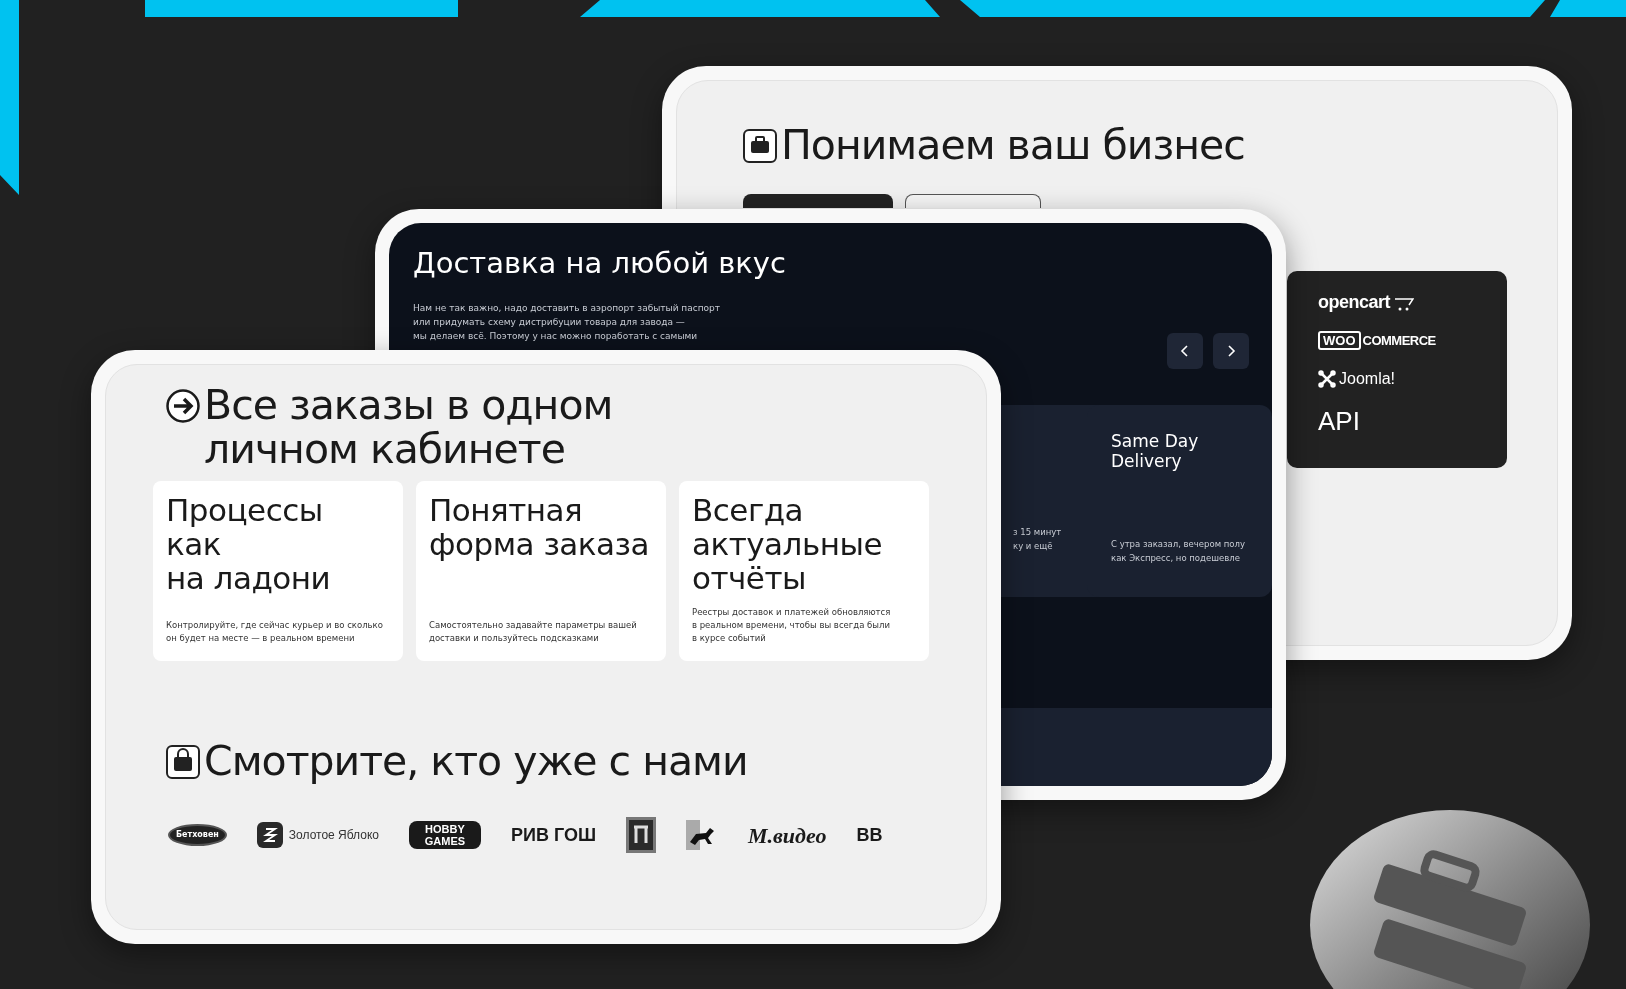 The image size is (1626, 989). I want to click on shopping-bag-icon, so click(183, 761).